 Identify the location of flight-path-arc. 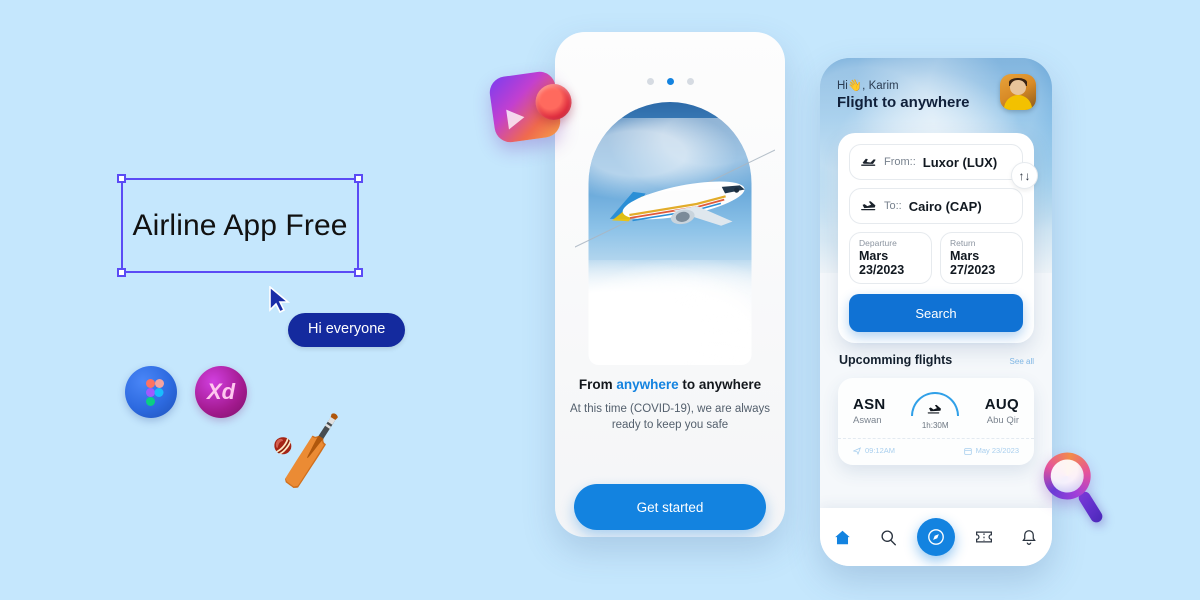
(935, 405).